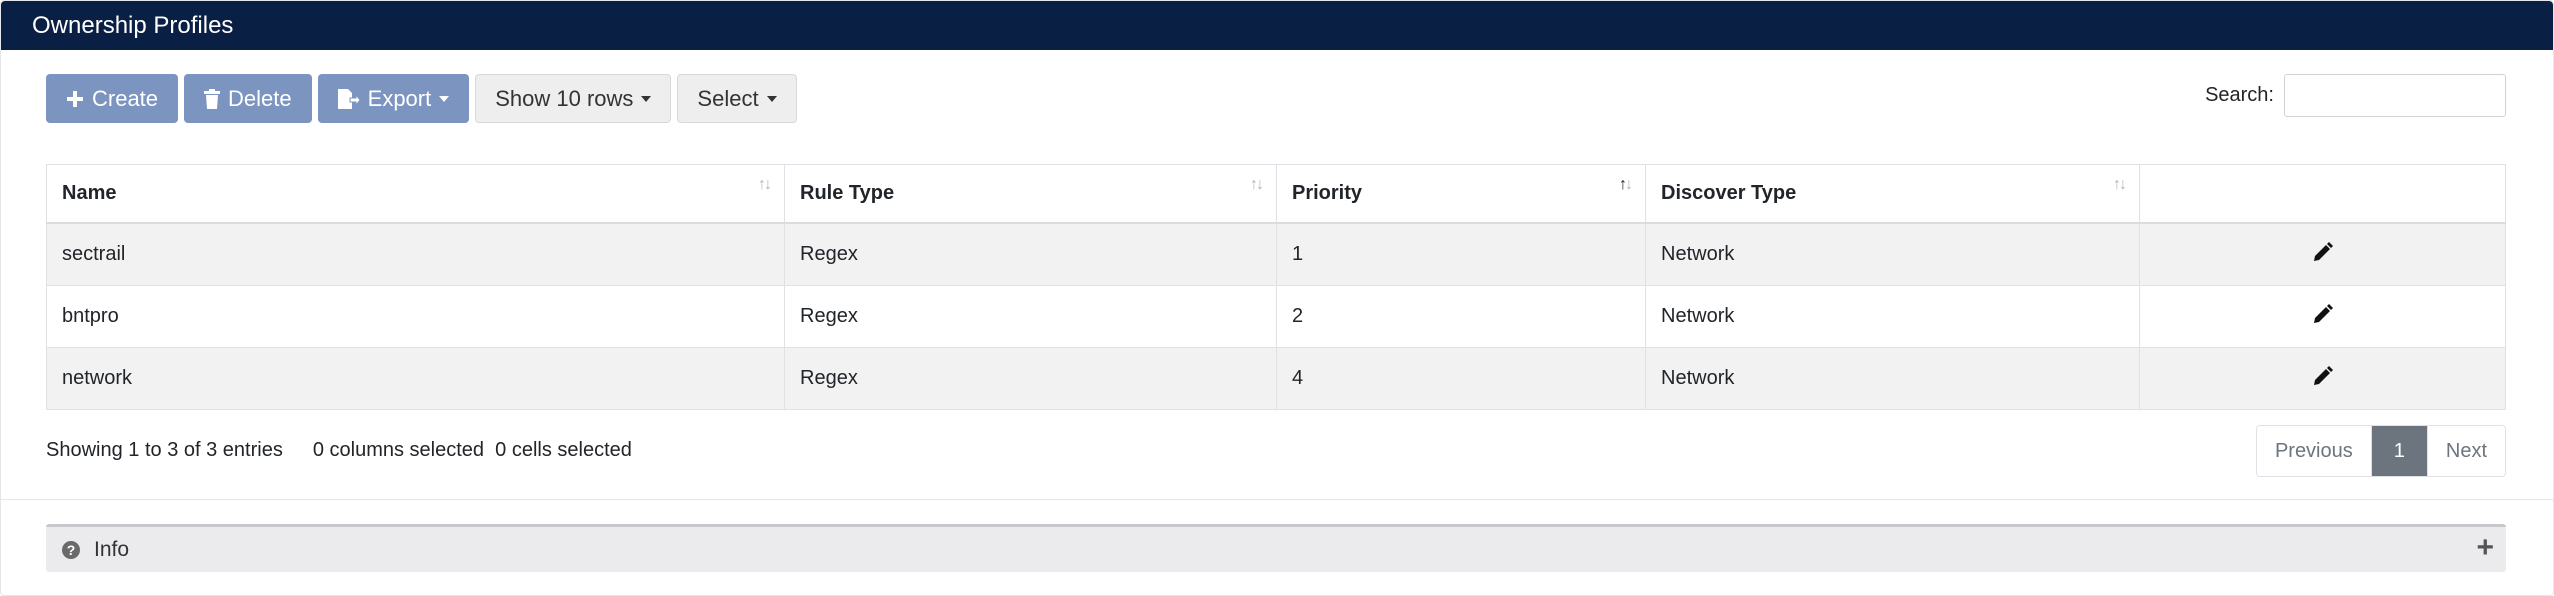 Image resolution: width=2554 pixels, height=596 pixels. What do you see at coordinates (164, 450) in the screenshot?
I see `entries-summary: Showing 1 to 3 of 3 entries` at bounding box center [164, 450].